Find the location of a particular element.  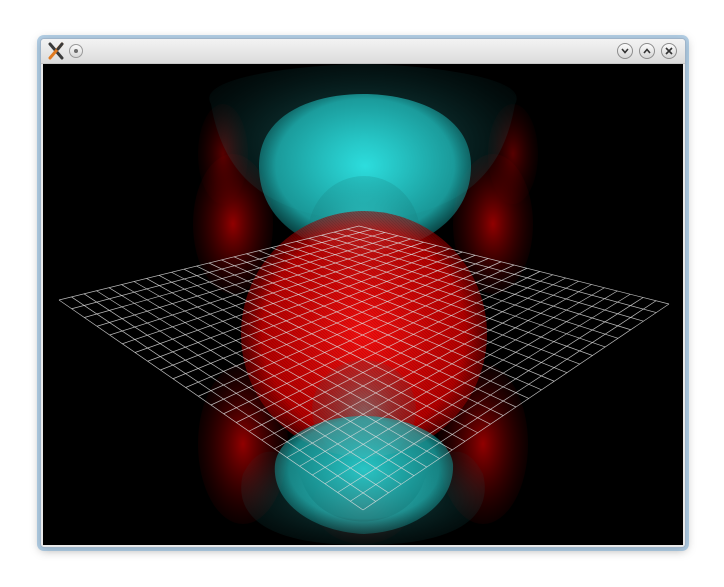

chevron-down-icon is located at coordinates (625, 51).